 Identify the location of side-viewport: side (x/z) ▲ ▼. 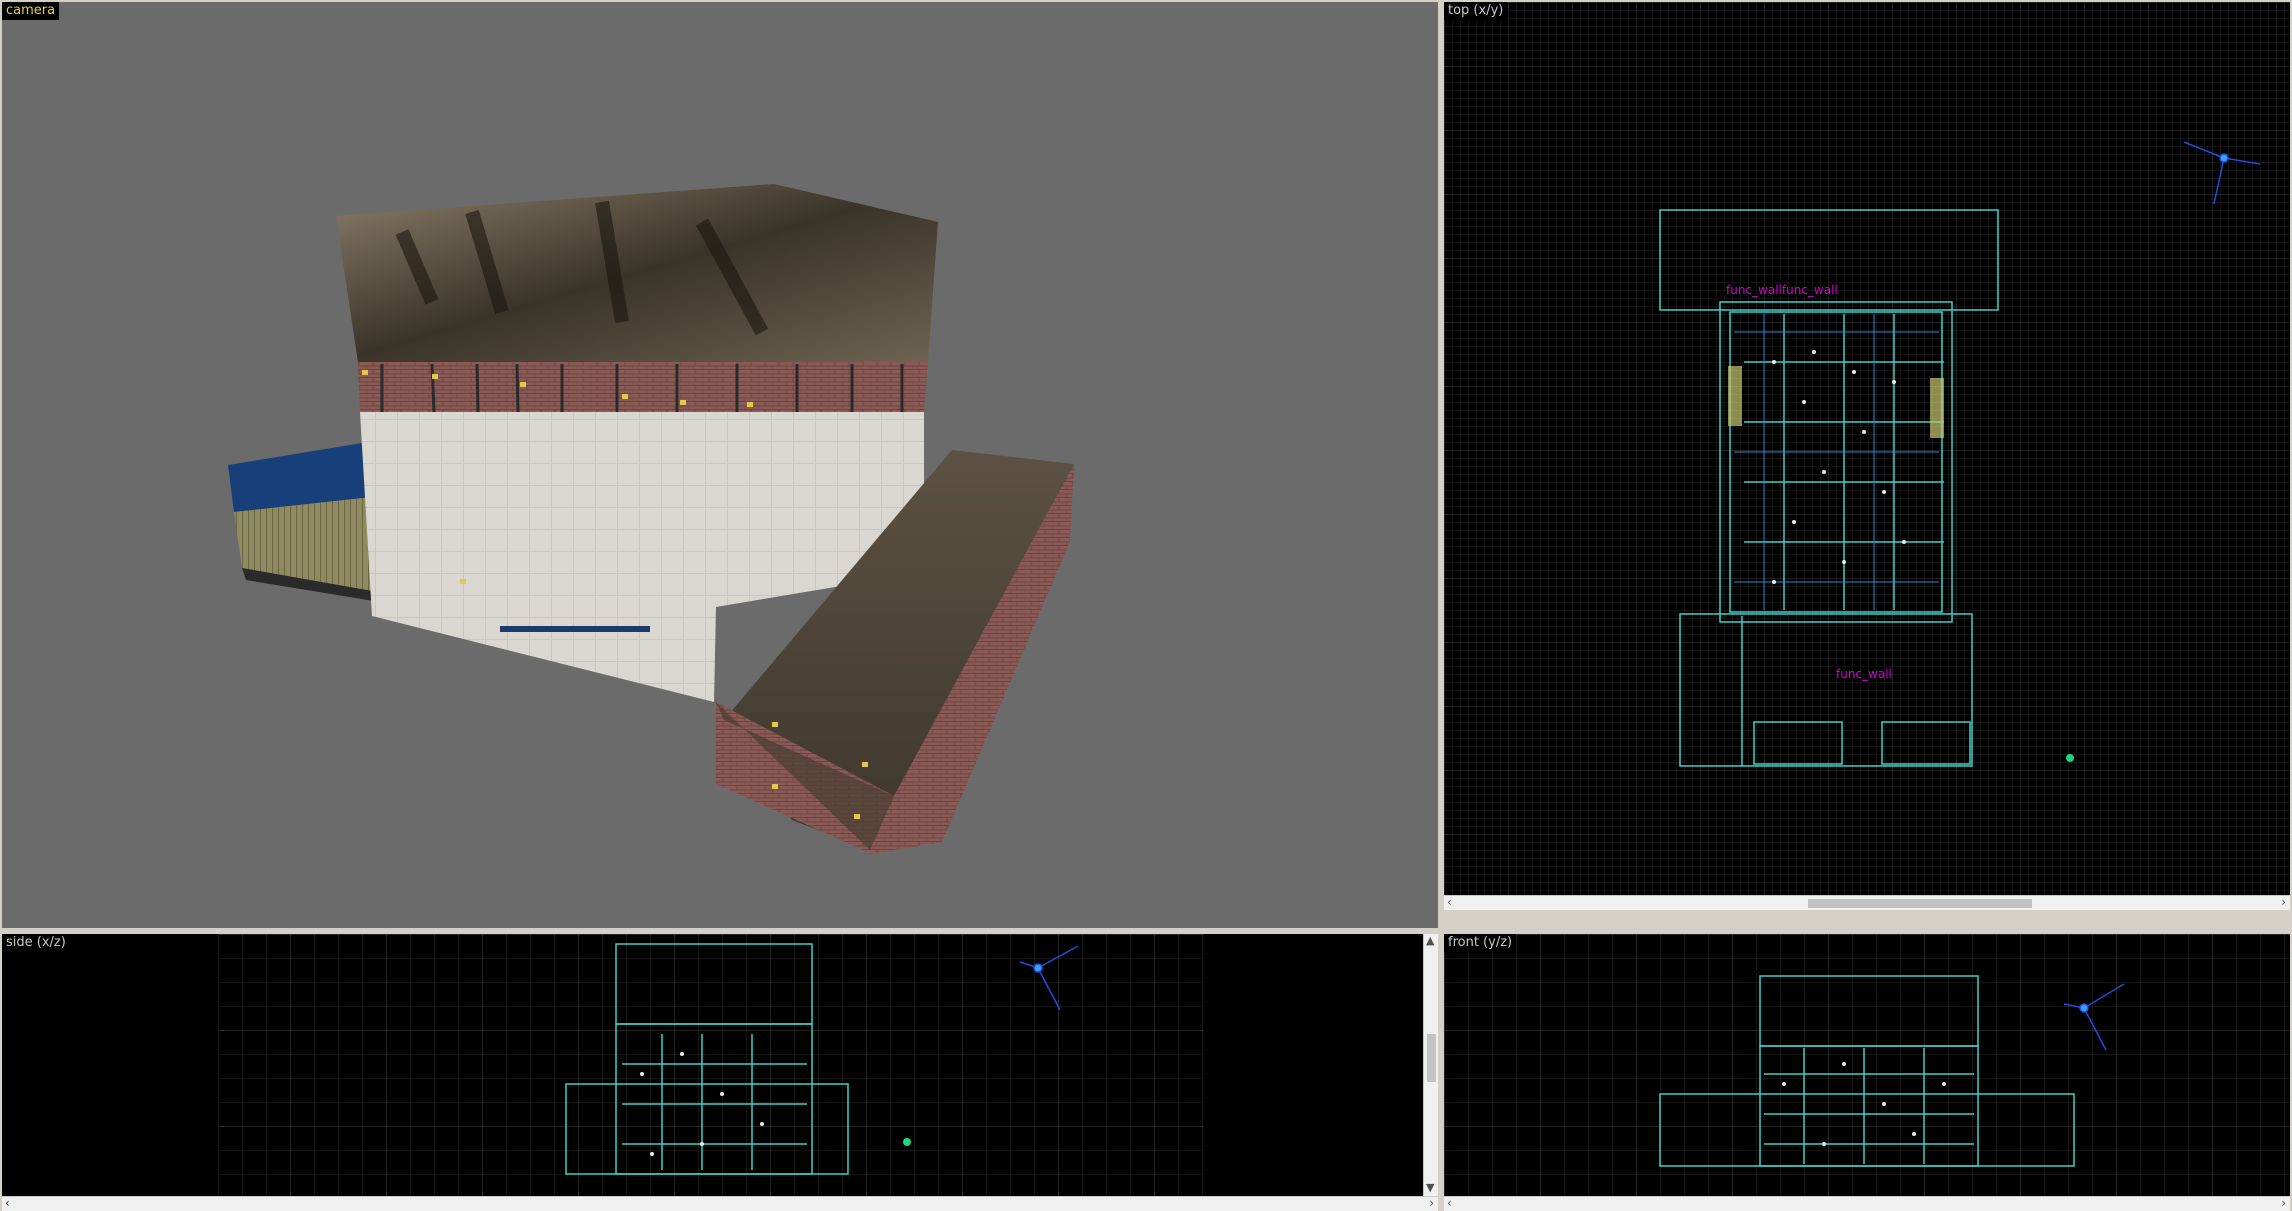
(720, 1065).